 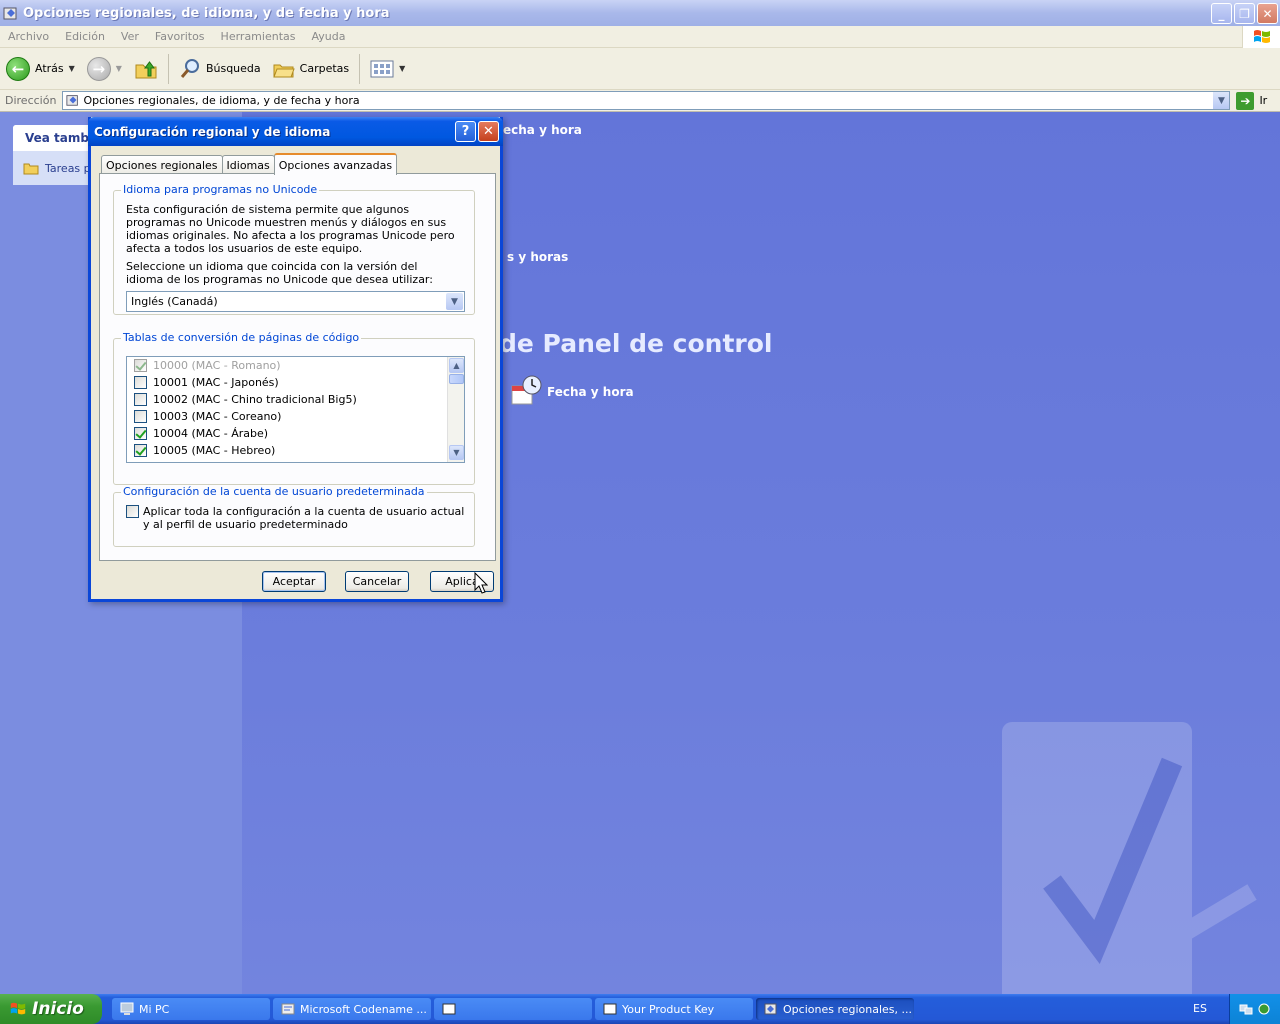 I want to click on search-button: Búsqueda, so click(x=220, y=69).